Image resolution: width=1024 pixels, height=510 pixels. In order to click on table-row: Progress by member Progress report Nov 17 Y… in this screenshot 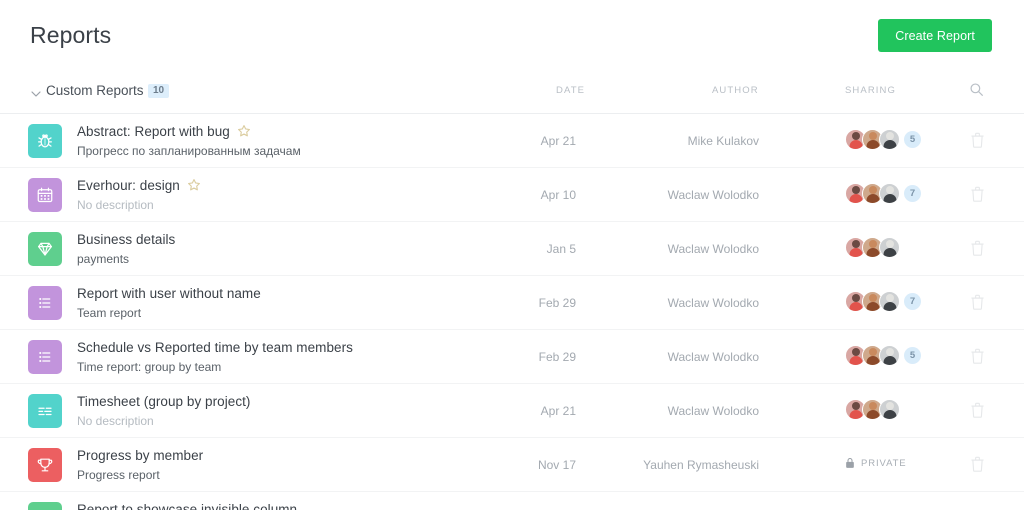, I will do `click(512, 464)`.